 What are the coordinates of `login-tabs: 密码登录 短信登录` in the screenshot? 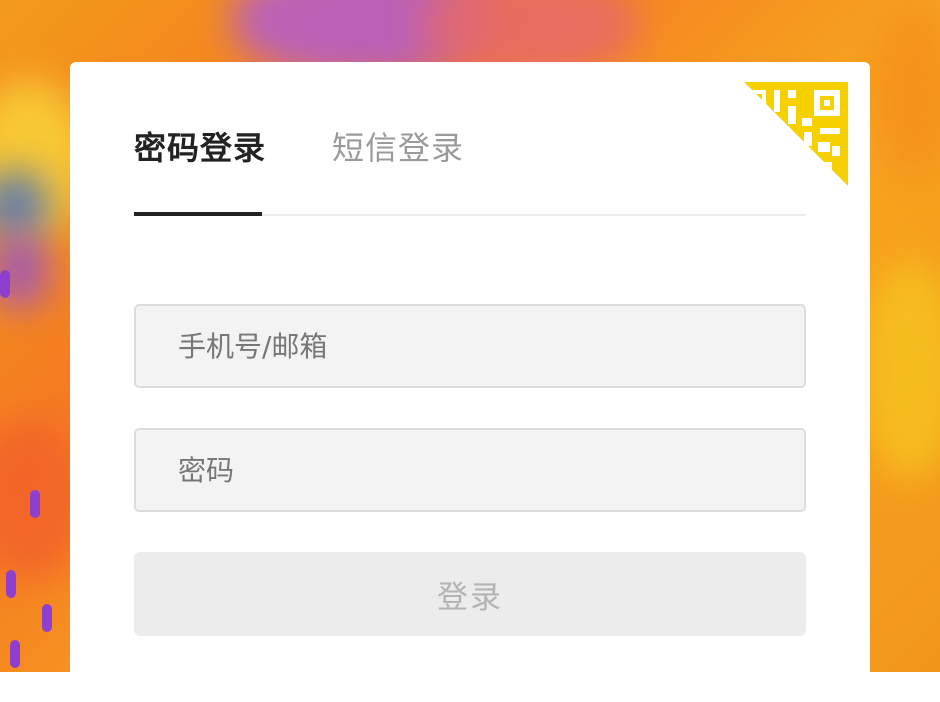 It's located at (470, 170).